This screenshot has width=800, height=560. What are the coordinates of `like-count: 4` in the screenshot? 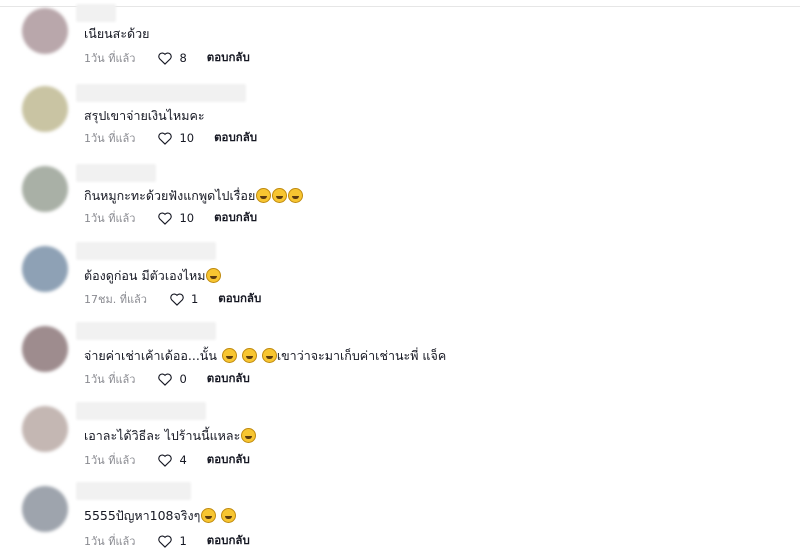 It's located at (183, 460).